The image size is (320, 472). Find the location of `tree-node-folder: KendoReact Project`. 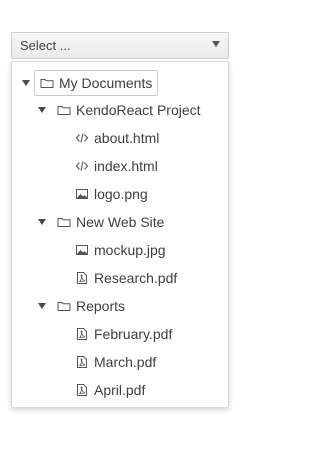

tree-node-folder: KendoReact Project is located at coordinates (129, 110).